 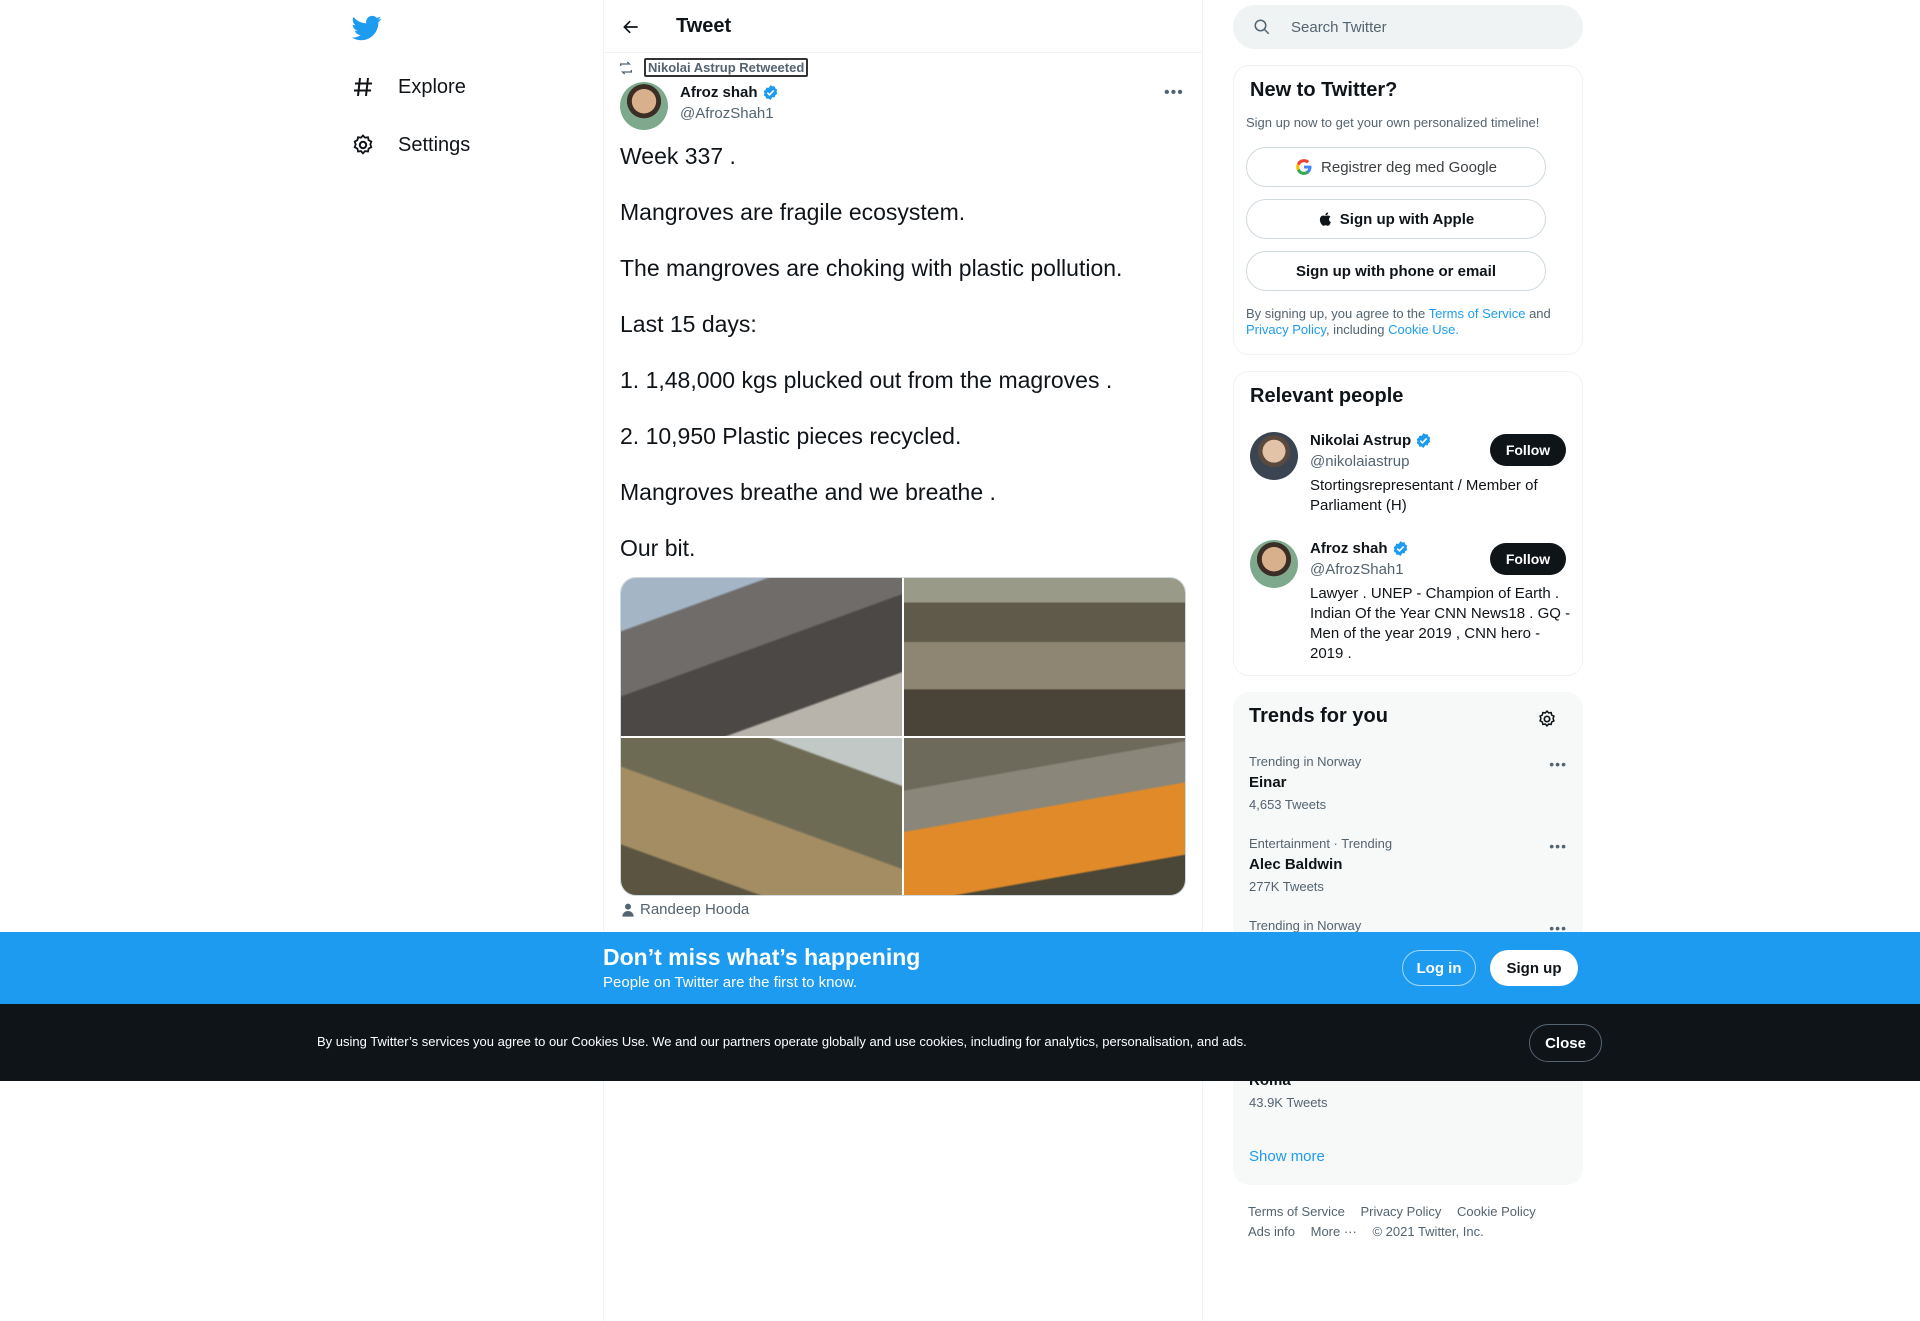 I want to click on phone-email-signup-label: Sign up with phone or email, so click(x=1395, y=271).